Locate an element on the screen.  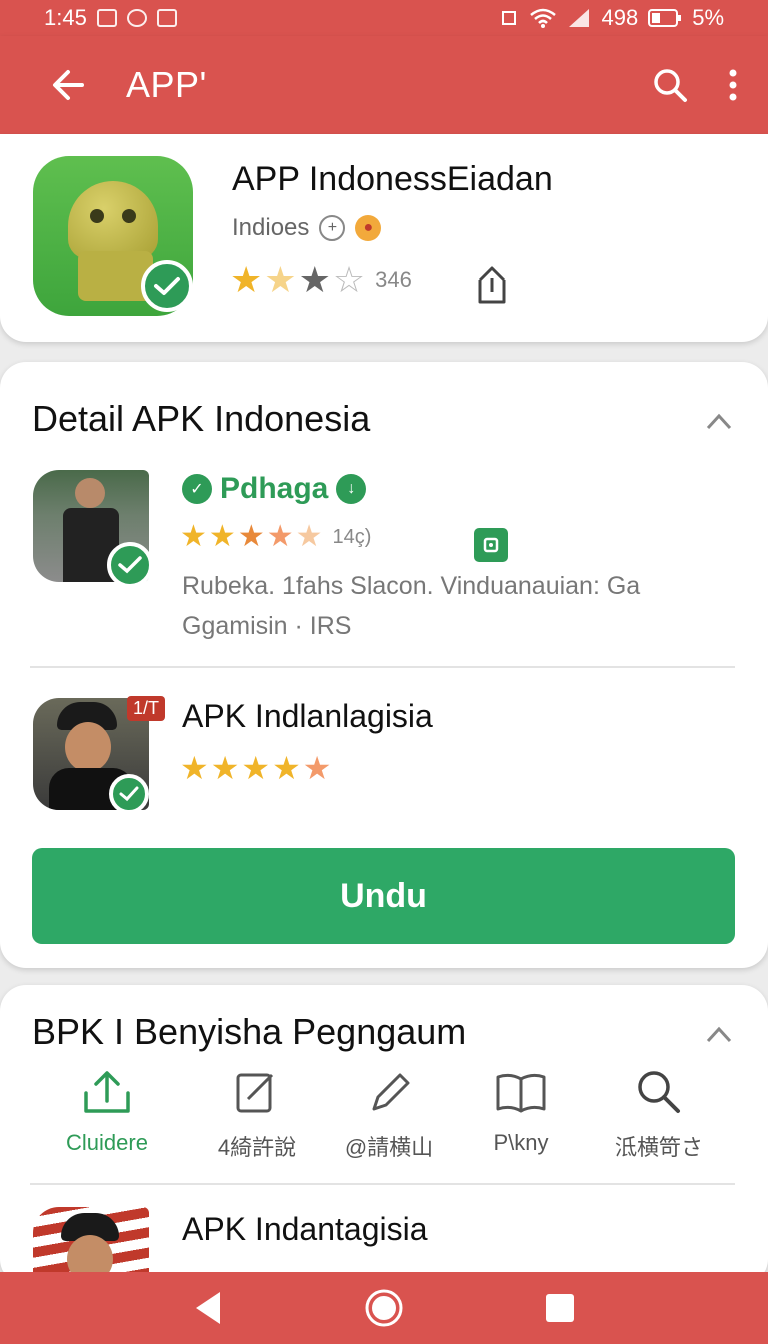
bpk-section-title: BPK I Benyisha Pegngaum is located at coordinates (249, 1031).